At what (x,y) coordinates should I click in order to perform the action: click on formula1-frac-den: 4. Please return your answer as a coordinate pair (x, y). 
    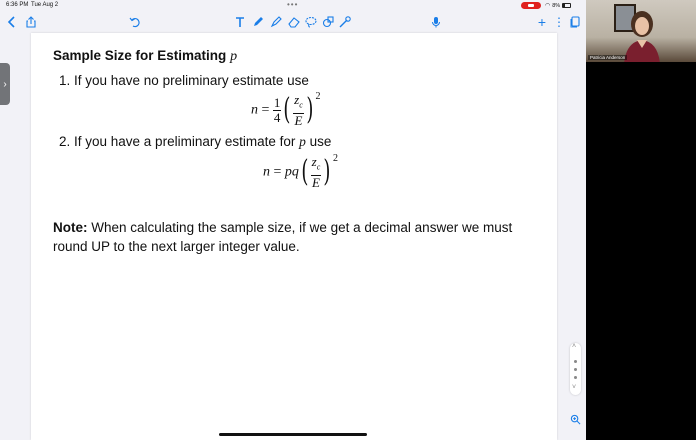
    Looking at the image, I should click on (277, 117).